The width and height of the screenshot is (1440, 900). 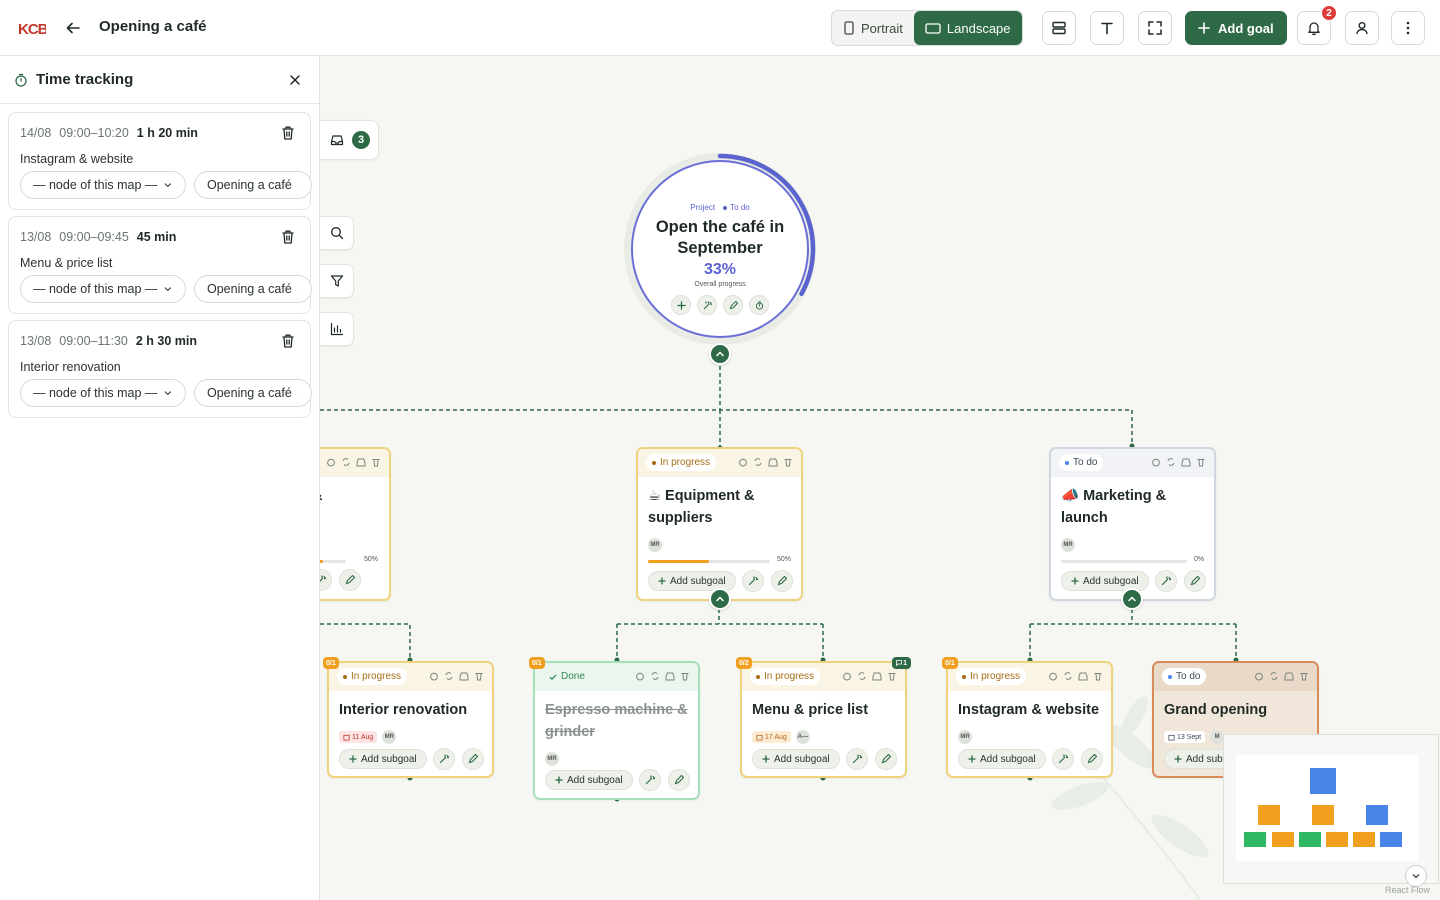 I want to click on checklist-badge: 0/1, so click(x=950, y=663).